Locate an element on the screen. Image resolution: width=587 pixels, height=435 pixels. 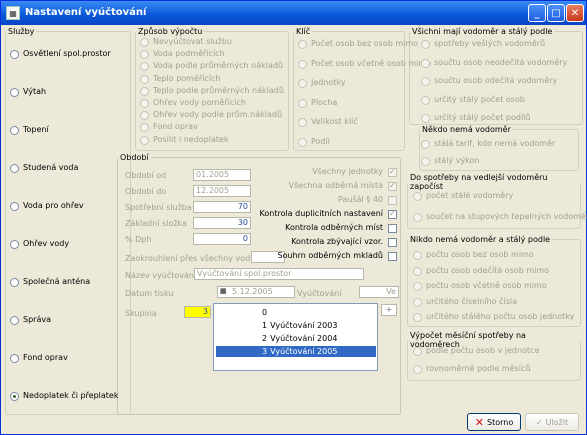
skupina-input: 3 is located at coordinates (197, 312).